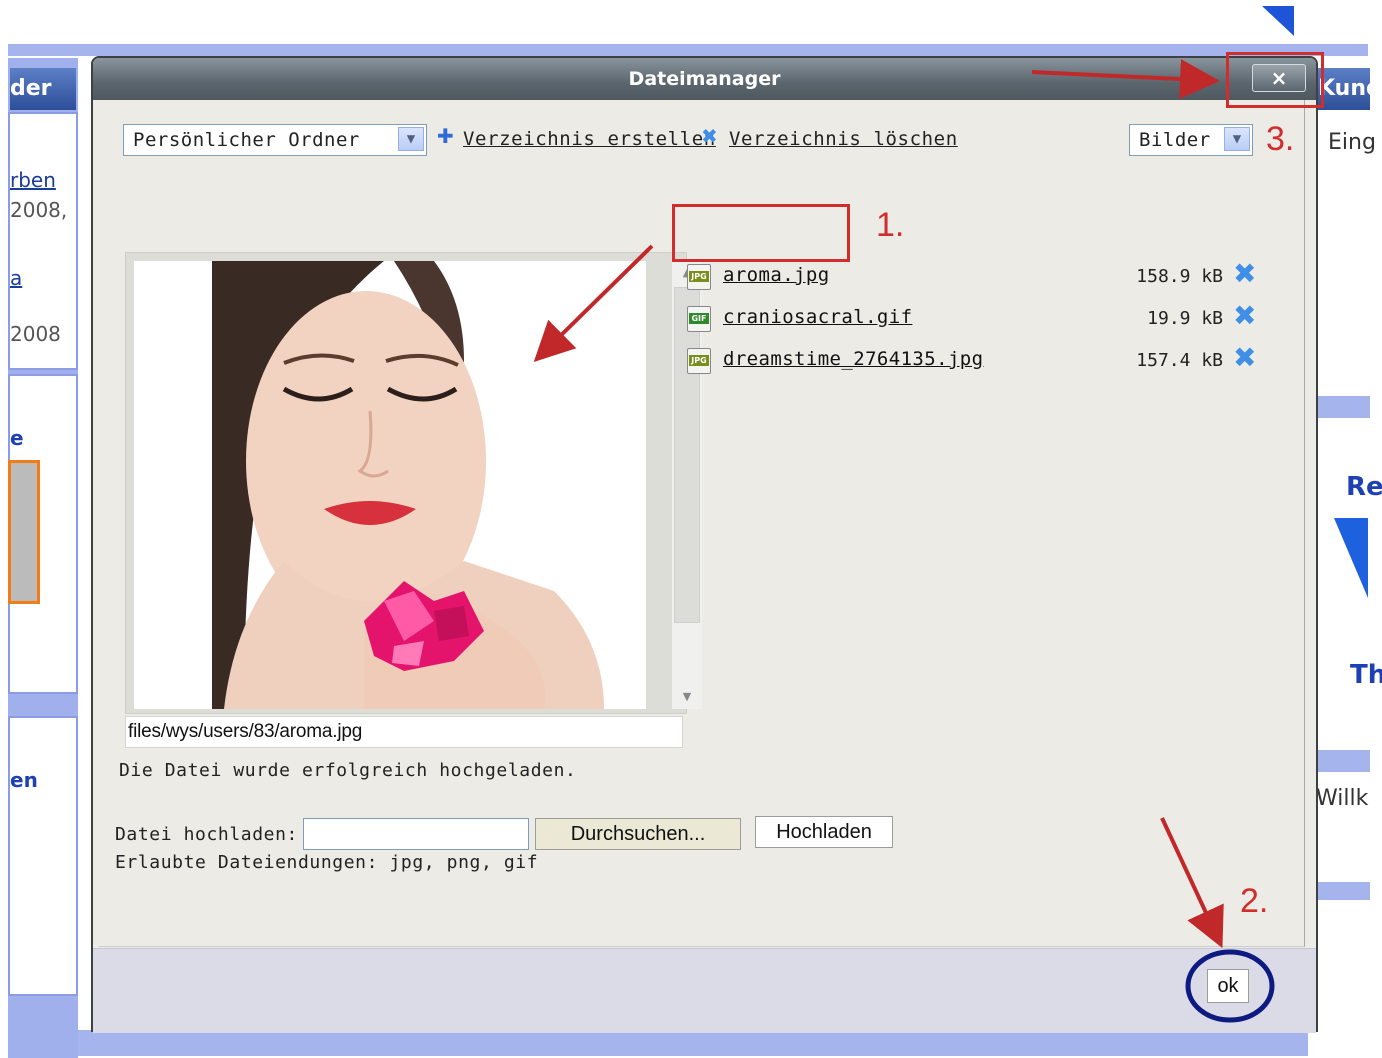  I want to click on arrow-to-ok, so click(1192, 883).